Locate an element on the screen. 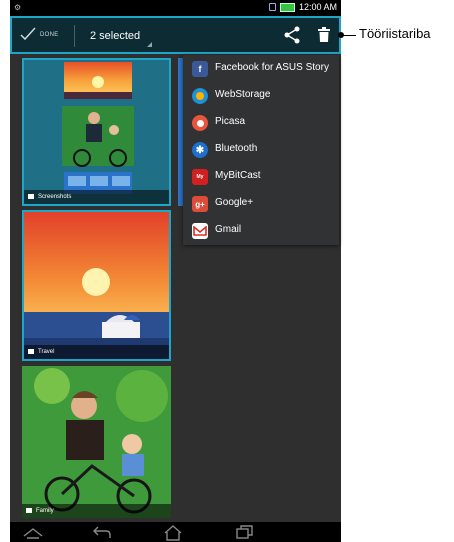 This screenshot has height=542, width=454. mybitcast-icon: My is located at coordinates (200, 177).